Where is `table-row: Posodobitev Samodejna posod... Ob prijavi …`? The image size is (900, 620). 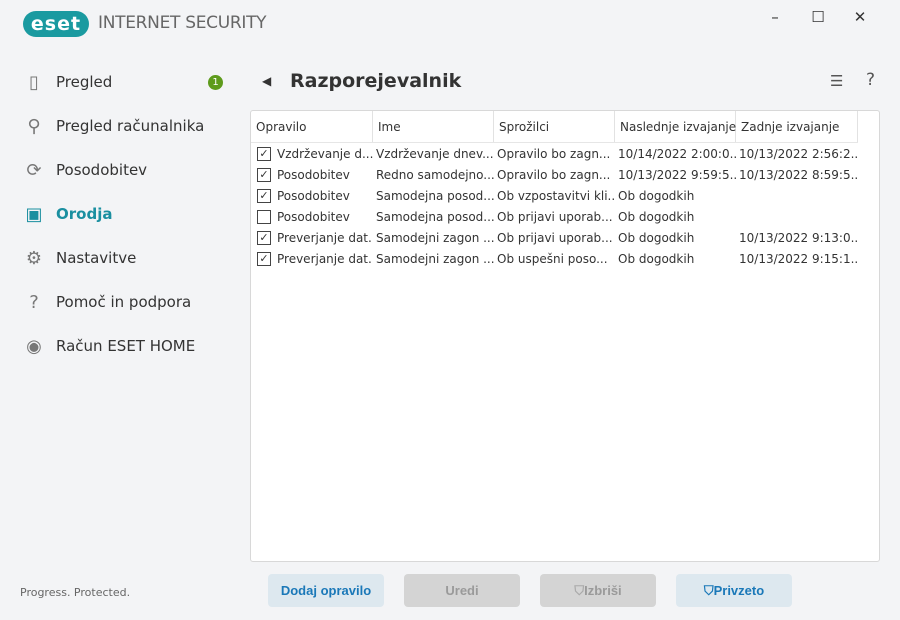 table-row: Posodobitev Samodejna posod... Ob prijavi … is located at coordinates (554, 216).